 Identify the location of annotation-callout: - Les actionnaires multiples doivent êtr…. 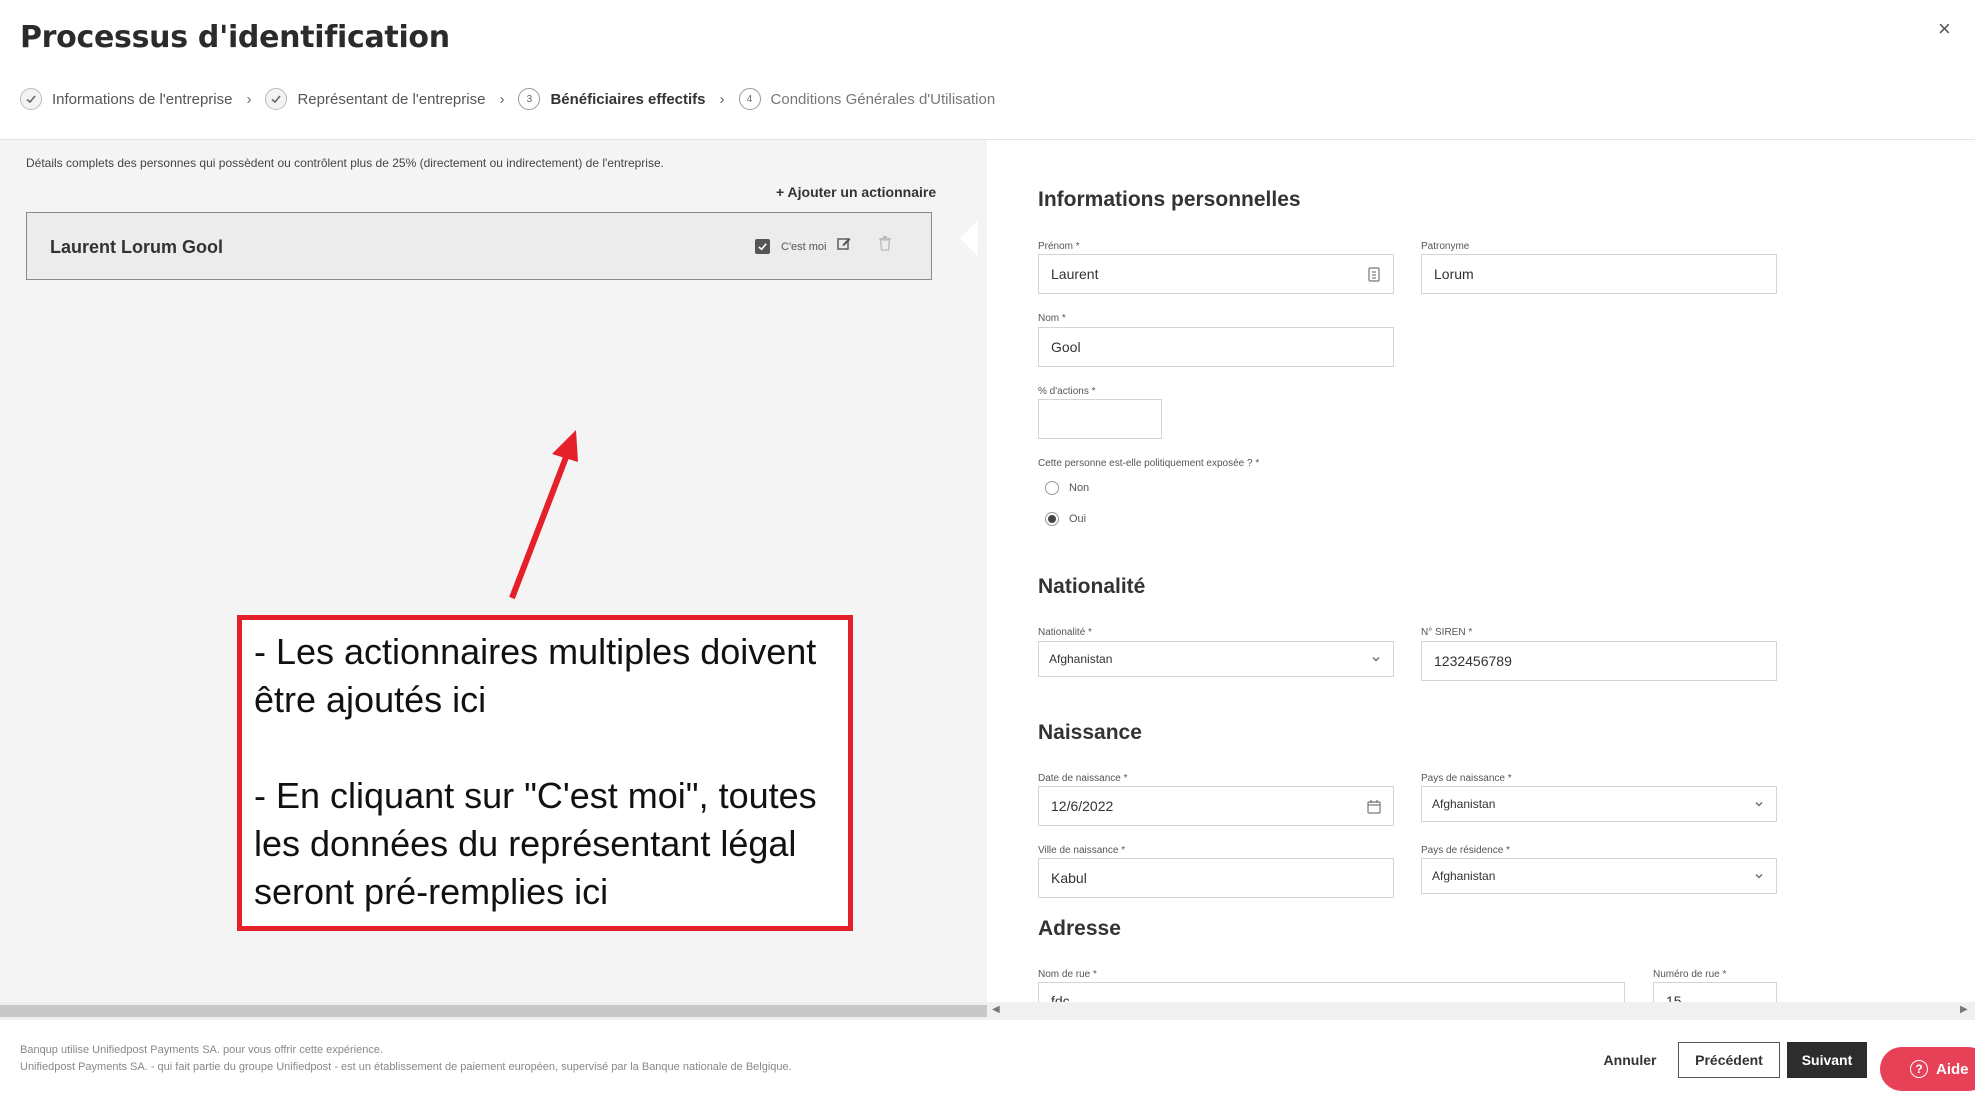
(545, 773).